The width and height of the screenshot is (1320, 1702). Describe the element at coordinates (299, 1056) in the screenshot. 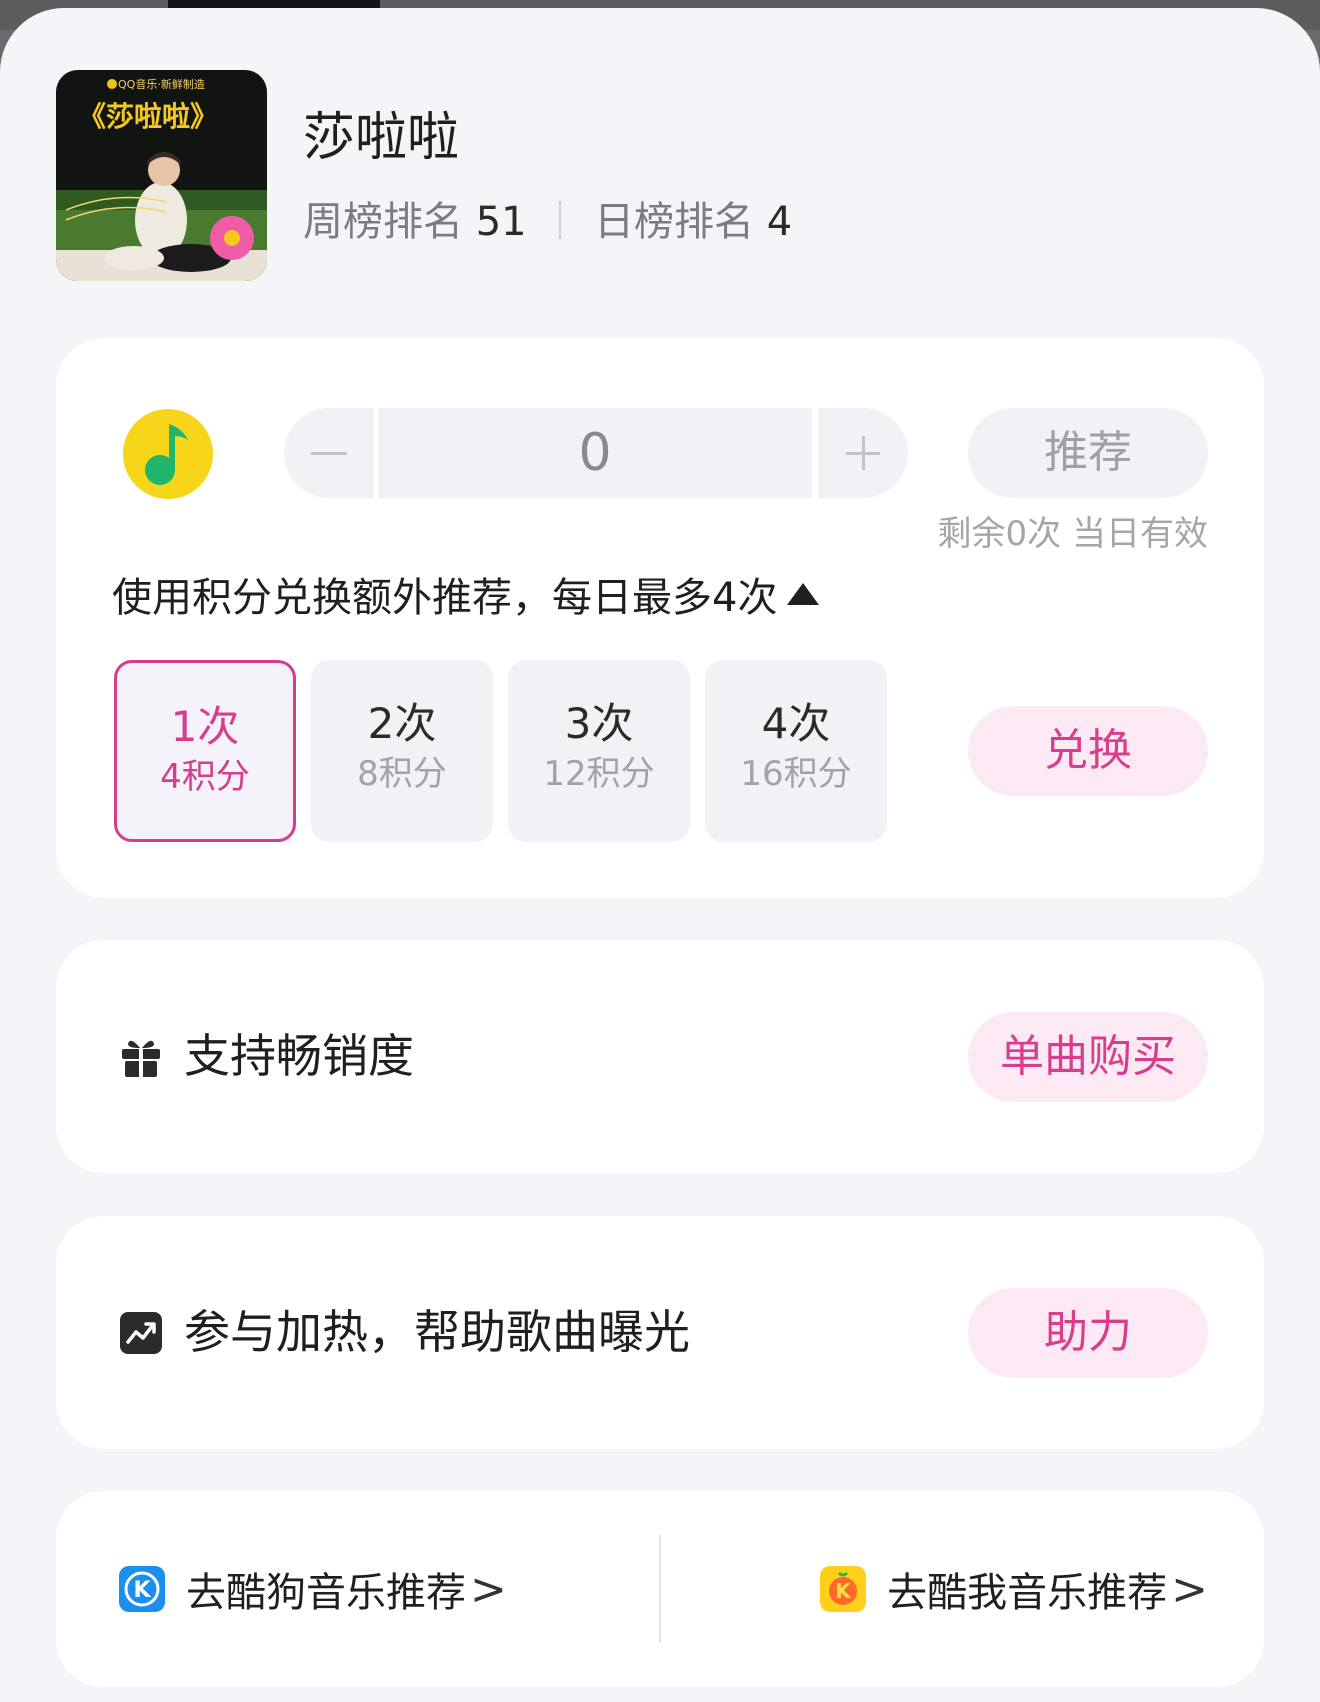

I see `support-label: 支持畅销度` at that location.